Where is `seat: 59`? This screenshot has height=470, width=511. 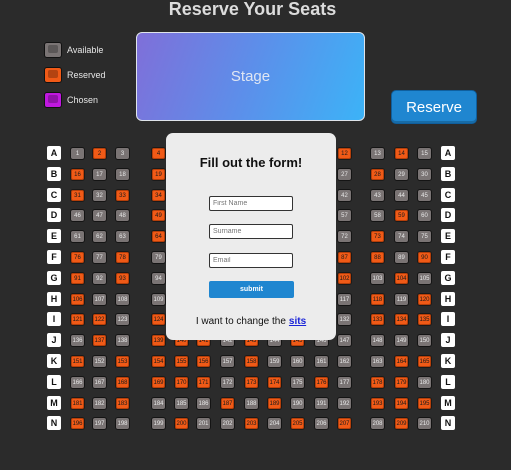 seat: 59 is located at coordinates (401, 215).